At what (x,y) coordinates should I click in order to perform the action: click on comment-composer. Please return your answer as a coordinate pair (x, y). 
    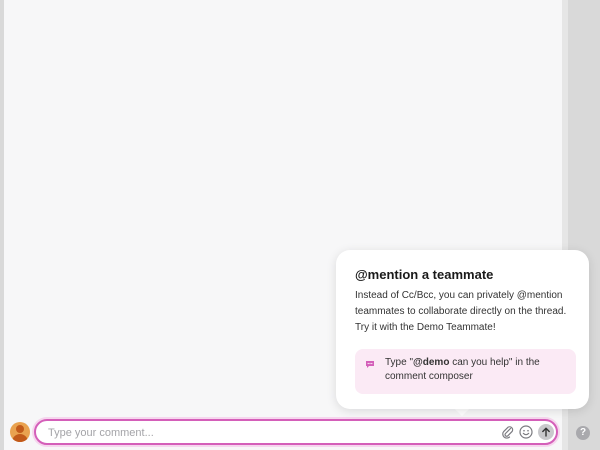
    Looking at the image, I should click on (296, 432).